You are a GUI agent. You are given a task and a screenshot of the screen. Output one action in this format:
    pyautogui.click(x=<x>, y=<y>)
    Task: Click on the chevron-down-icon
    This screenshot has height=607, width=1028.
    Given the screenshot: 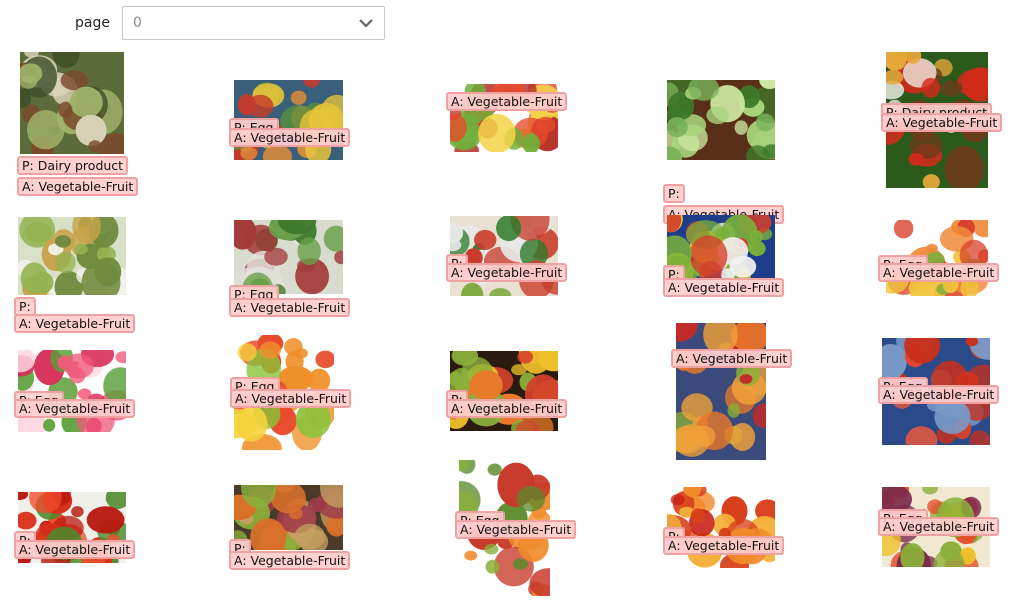 What is the action you would take?
    pyautogui.click(x=366, y=23)
    